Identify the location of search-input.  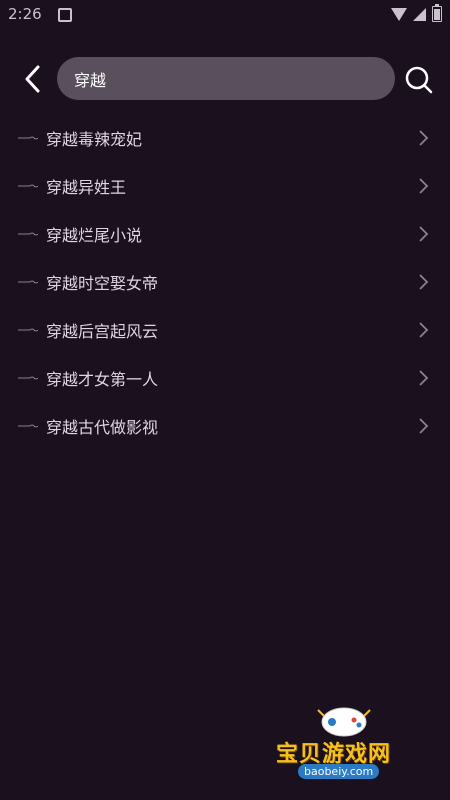
(224, 78).